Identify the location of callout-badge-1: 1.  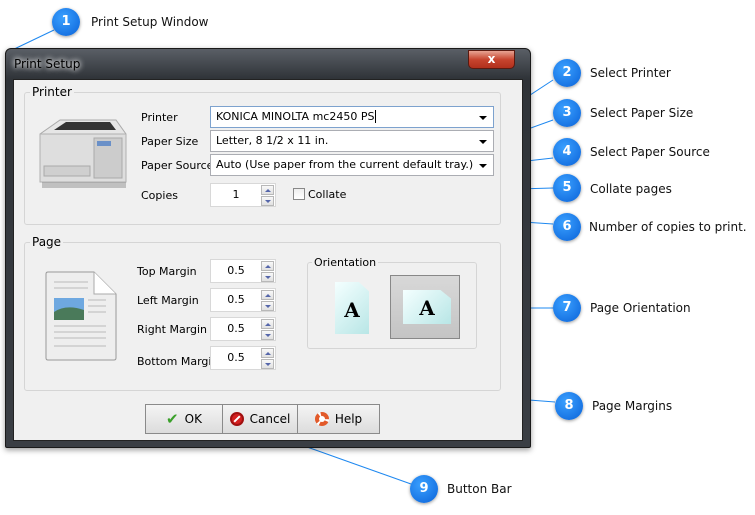
(66, 22).